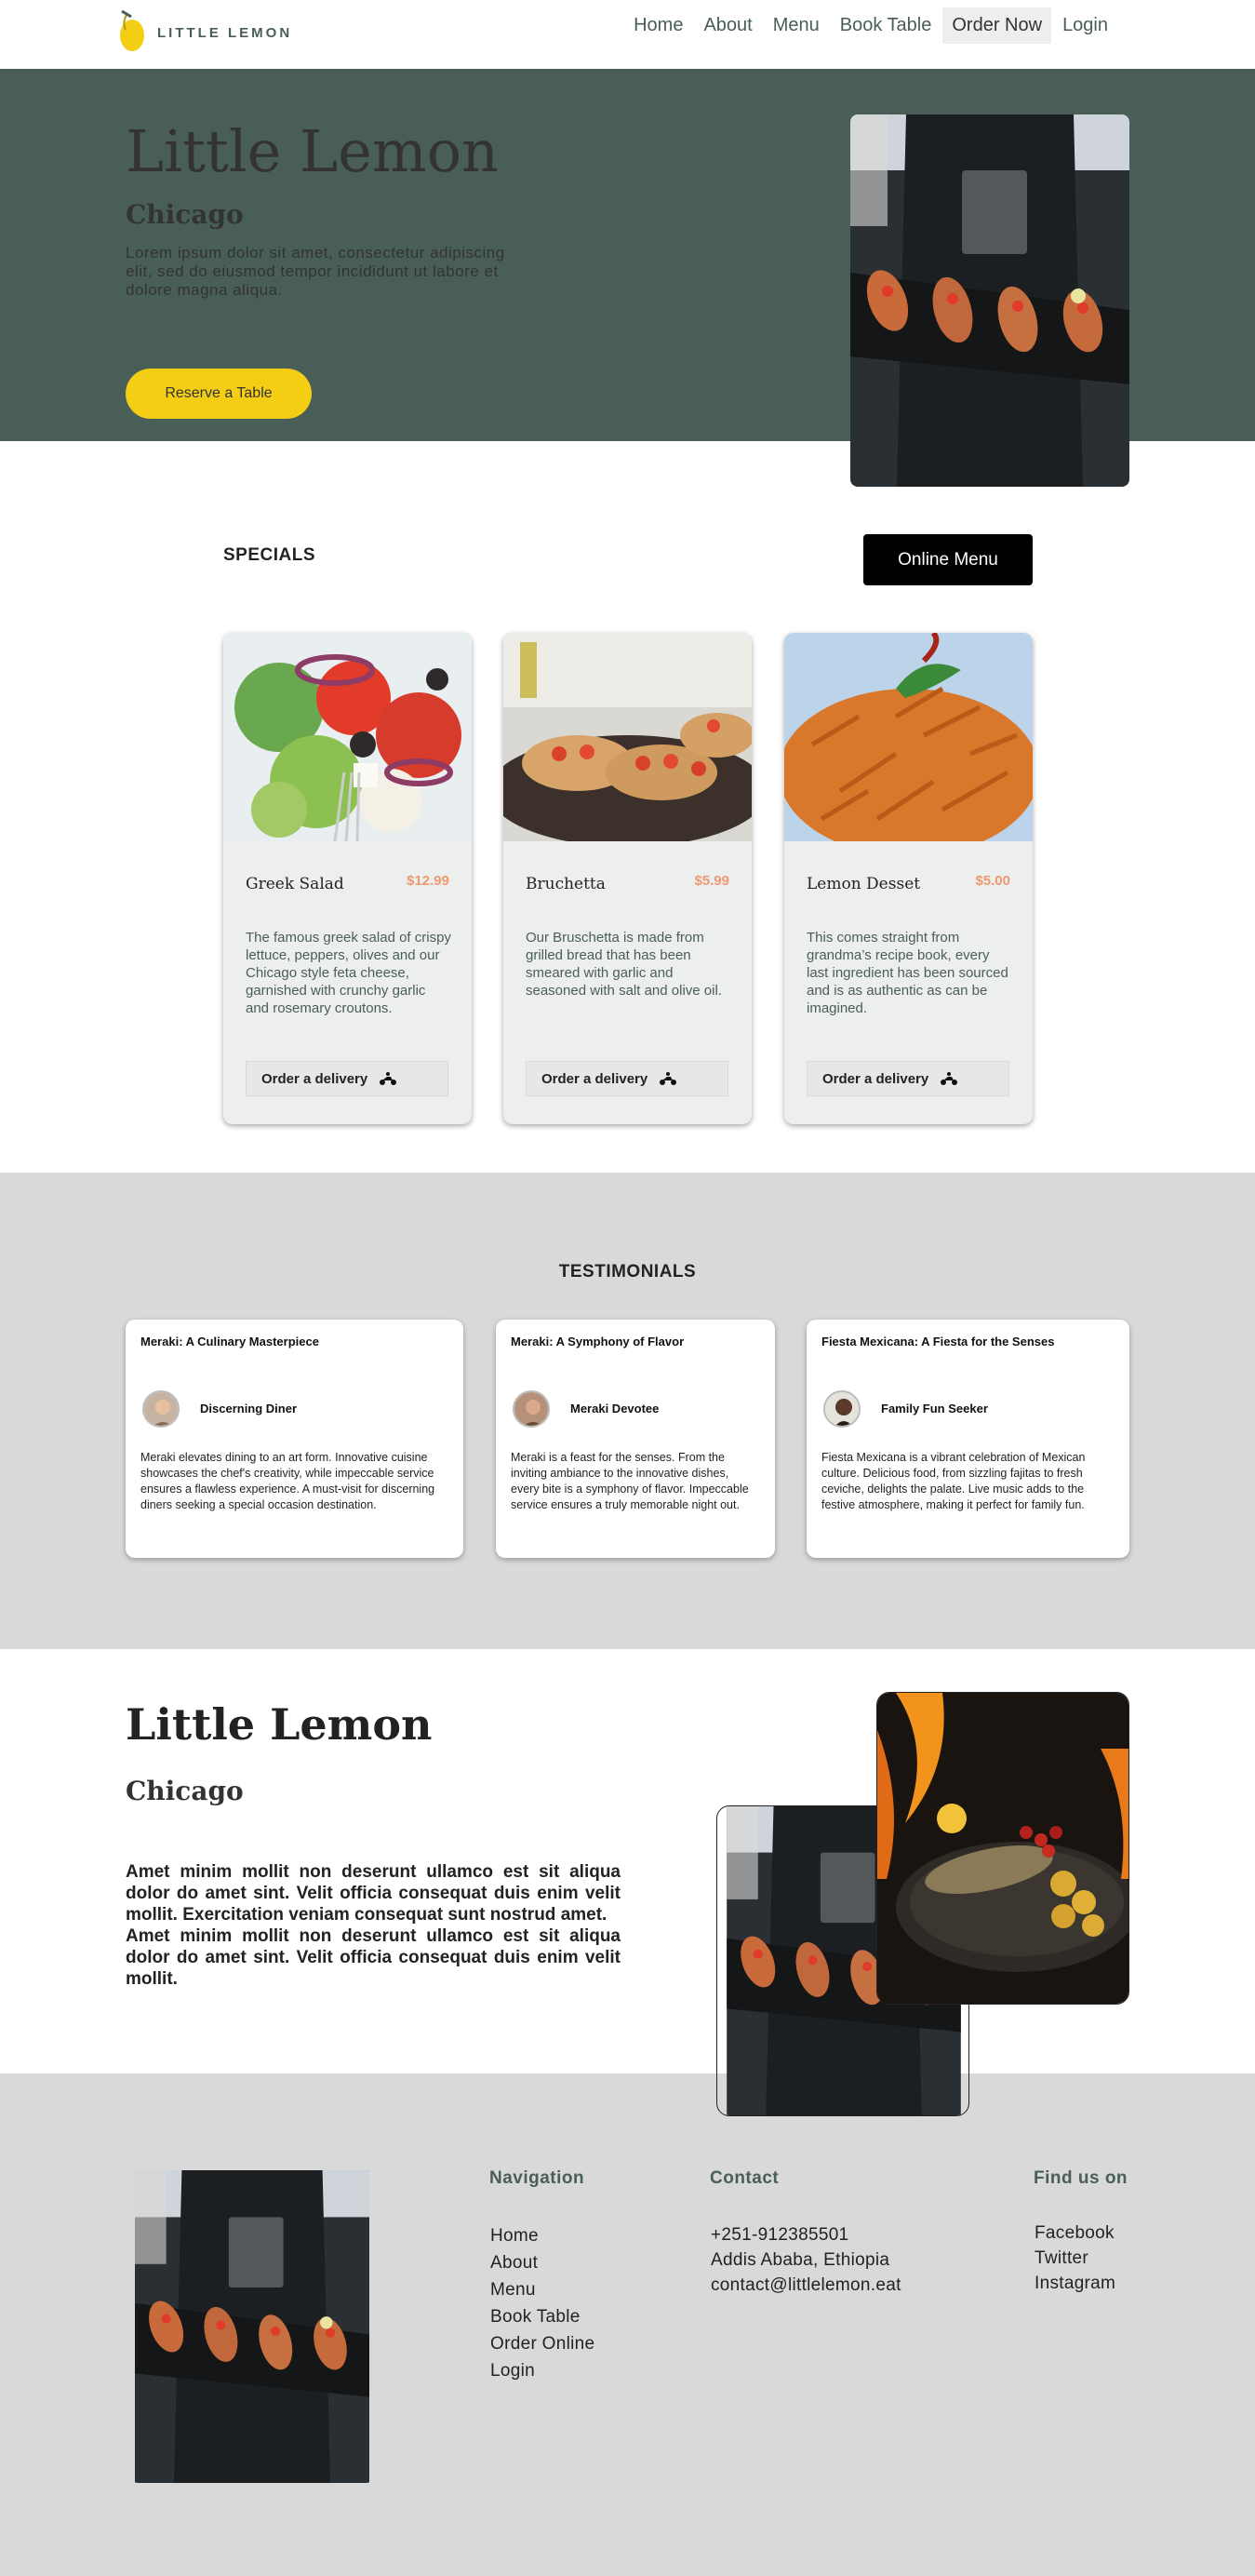 Image resolution: width=1255 pixels, height=2576 pixels. Describe the element at coordinates (566, 884) in the screenshot. I see `special-name: Bruchetta` at that location.